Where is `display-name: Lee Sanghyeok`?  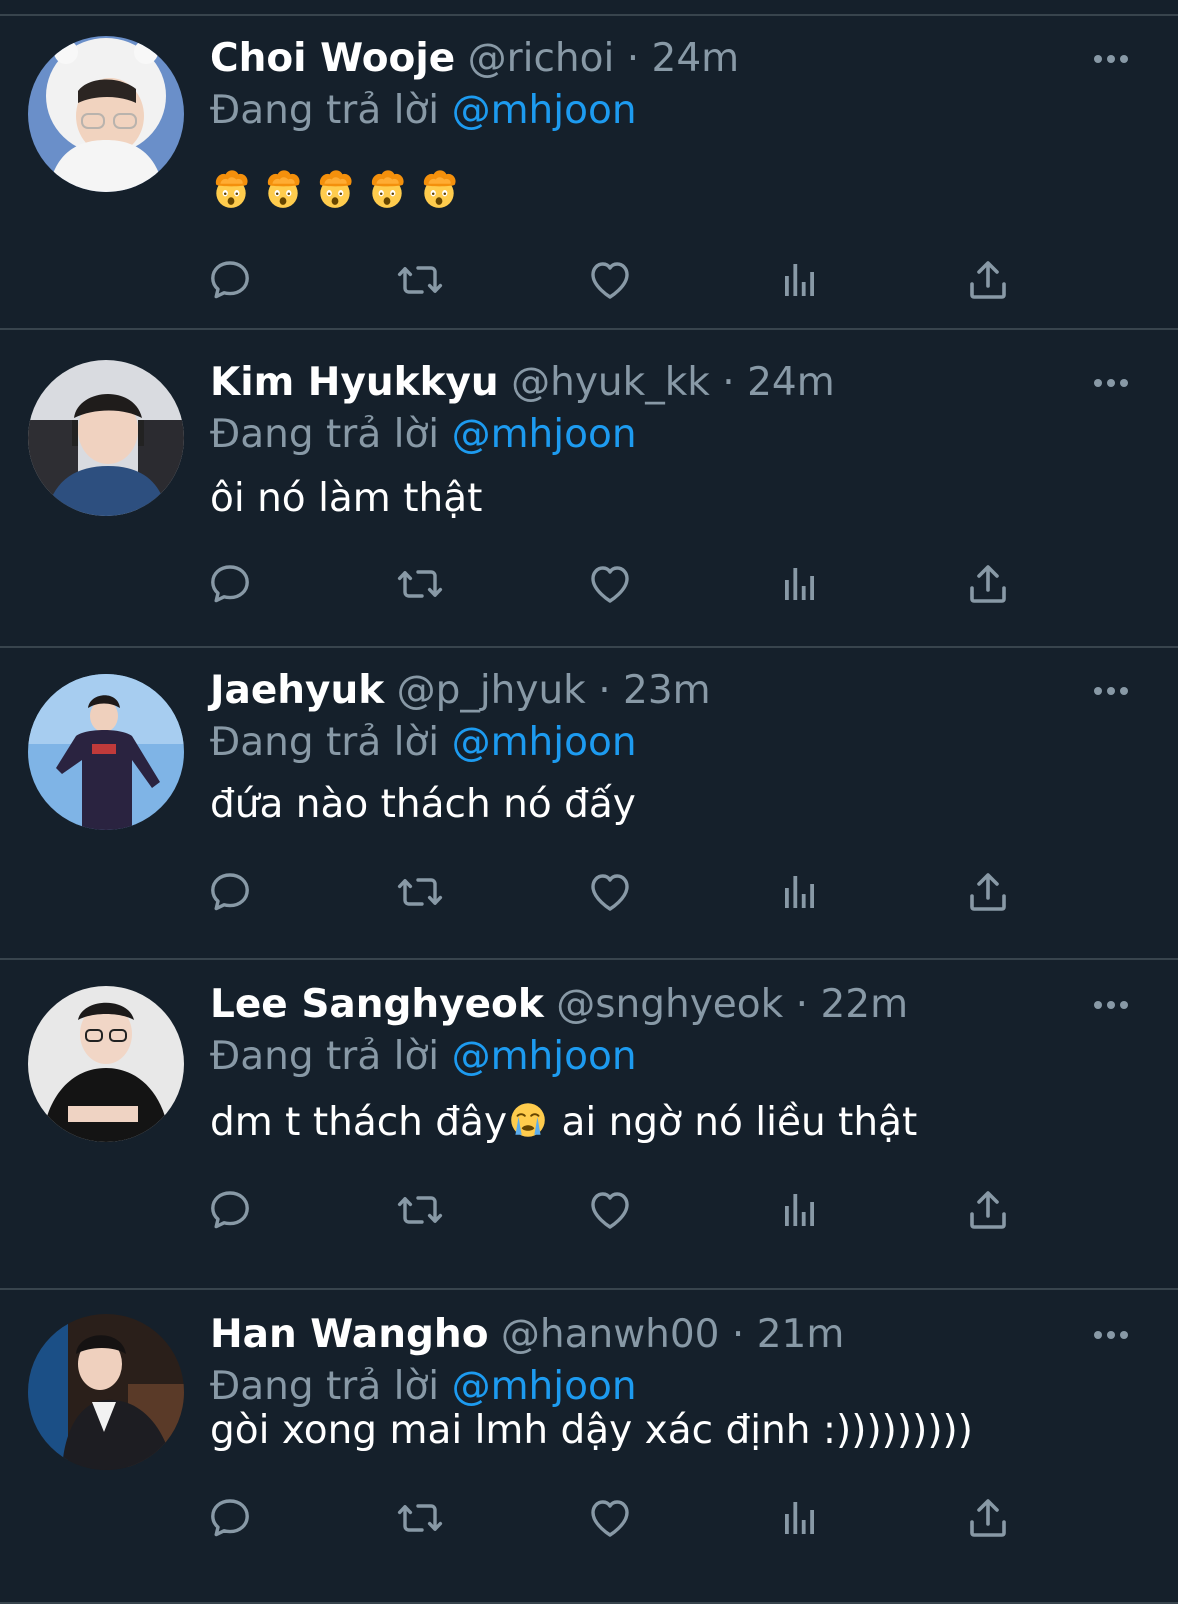 display-name: Lee Sanghyeok is located at coordinates (377, 1004).